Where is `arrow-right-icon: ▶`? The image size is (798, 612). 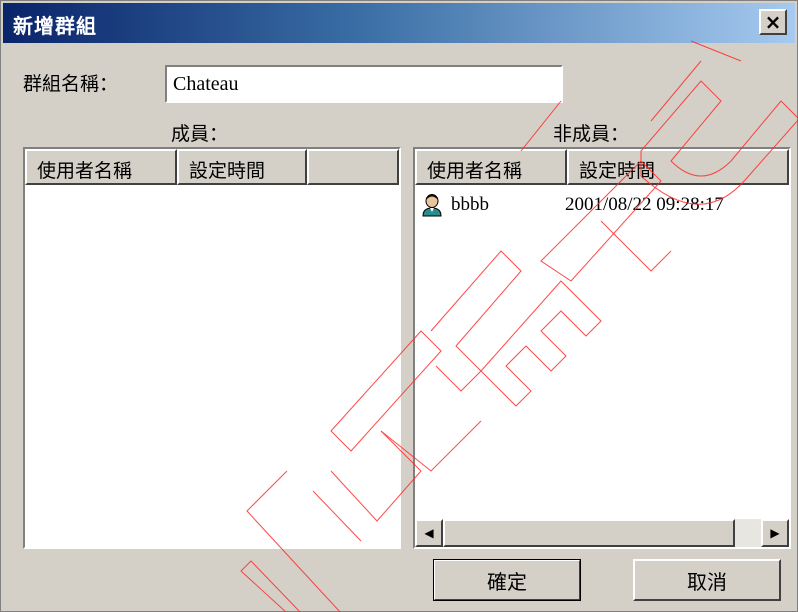
arrow-right-icon: ▶ is located at coordinates (775, 533).